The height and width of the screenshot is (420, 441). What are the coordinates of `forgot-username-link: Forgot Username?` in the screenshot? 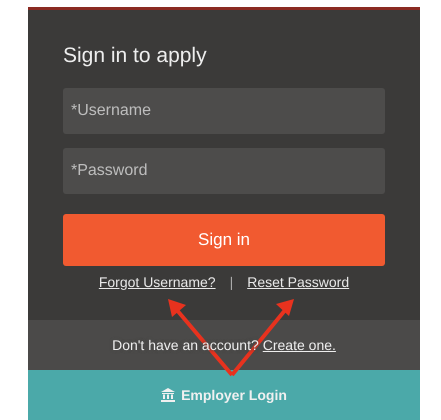 It's located at (157, 282).